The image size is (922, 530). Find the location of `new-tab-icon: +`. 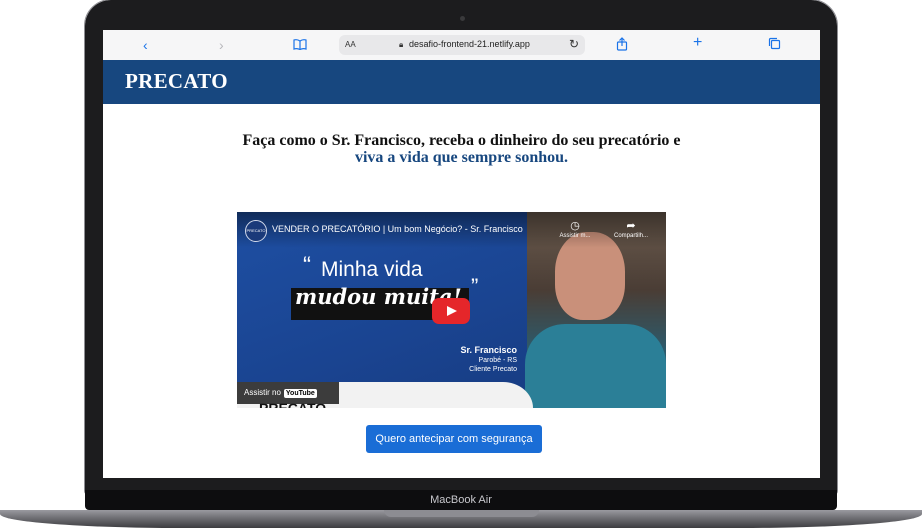

new-tab-icon: + is located at coordinates (697, 43).